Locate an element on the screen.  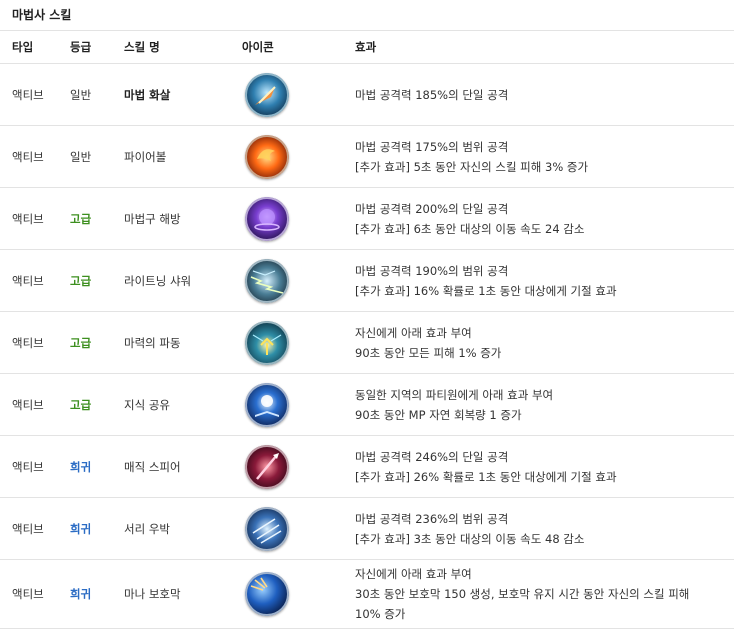
effect-line: 10% 증가 is located at coordinates (380, 614).